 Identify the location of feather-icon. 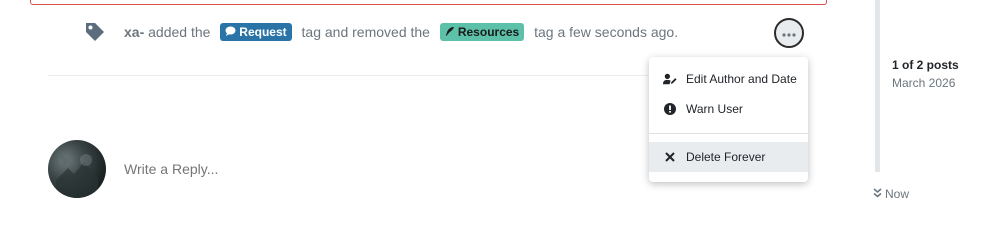
(450, 32).